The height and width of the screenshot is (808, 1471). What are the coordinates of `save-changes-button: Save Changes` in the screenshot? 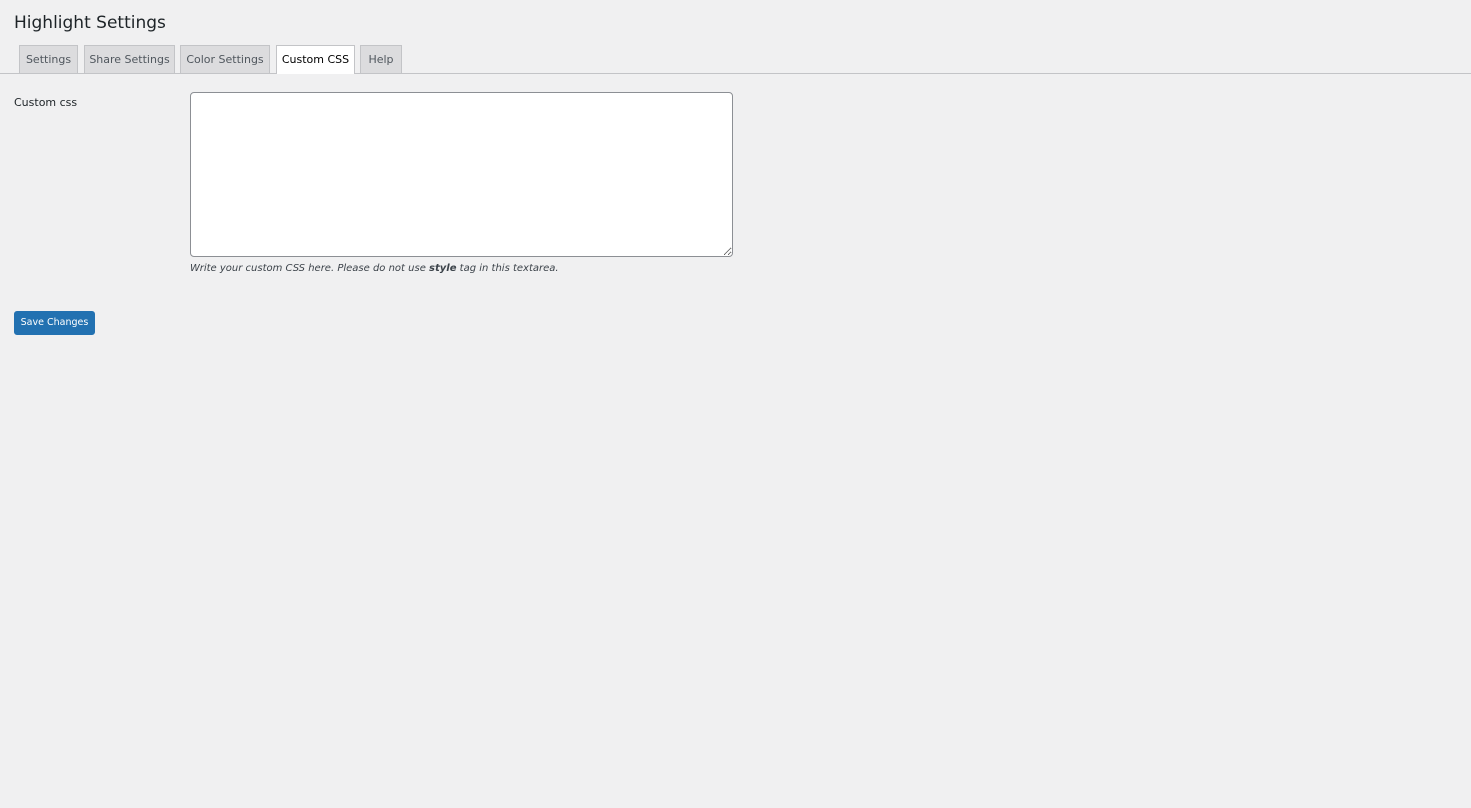 It's located at (54, 323).